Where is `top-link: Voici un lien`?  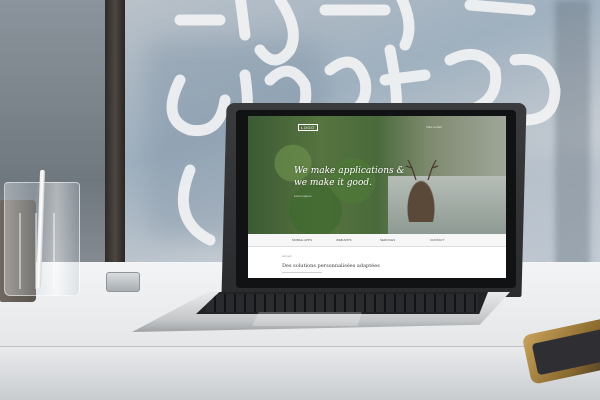 top-link: Voici un lien is located at coordinates (434, 127).